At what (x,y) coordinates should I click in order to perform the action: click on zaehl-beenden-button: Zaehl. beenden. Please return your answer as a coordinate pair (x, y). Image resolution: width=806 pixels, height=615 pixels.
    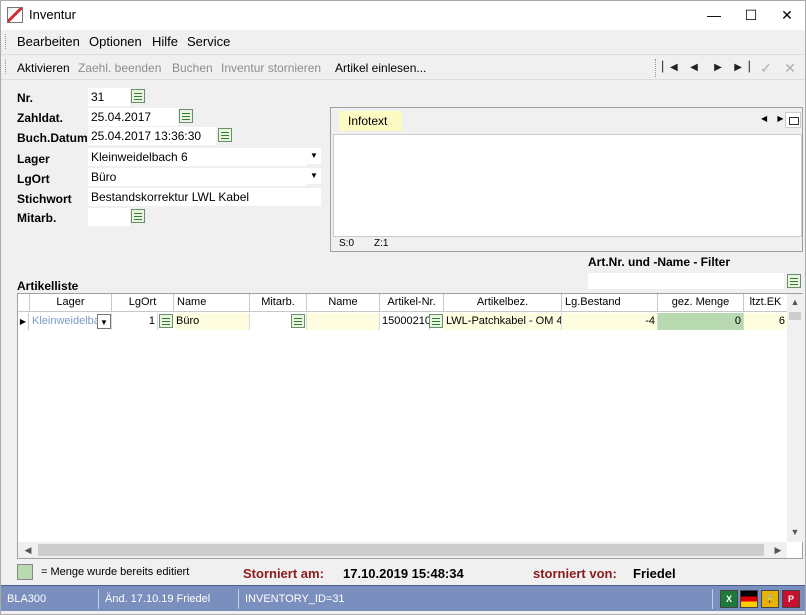
    Looking at the image, I should click on (119, 68).